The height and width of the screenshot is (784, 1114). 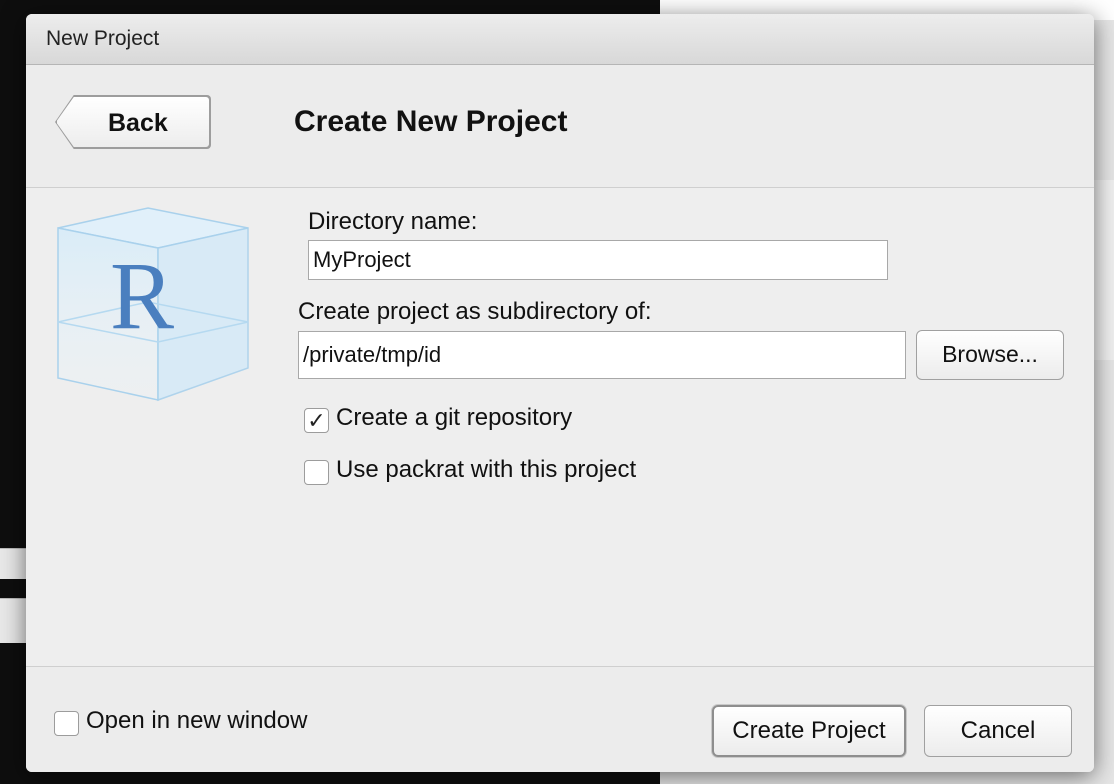 I want to click on subdirectory-label: Create project as subdirectory of:, so click(x=475, y=311).